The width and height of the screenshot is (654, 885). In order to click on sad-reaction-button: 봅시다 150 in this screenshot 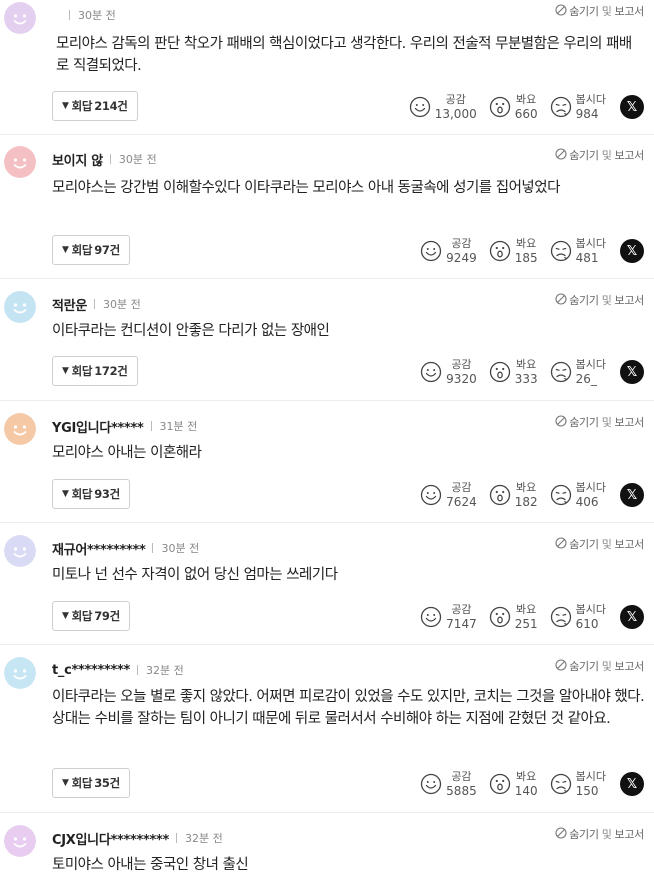, I will do `click(578, 784)`.